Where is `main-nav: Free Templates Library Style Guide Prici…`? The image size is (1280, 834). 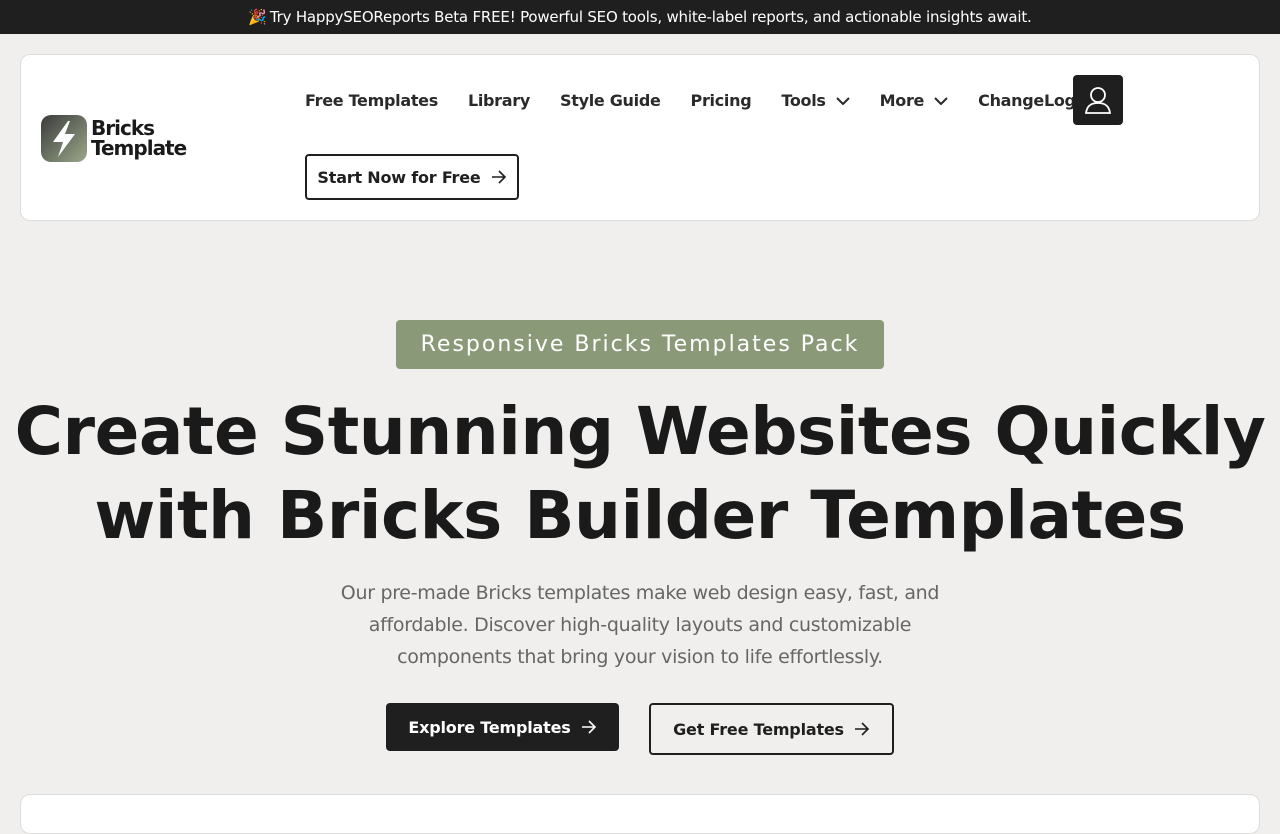
main-nav: Free Templates Library Style Guide Prici… is located at coordinates (690, 100).